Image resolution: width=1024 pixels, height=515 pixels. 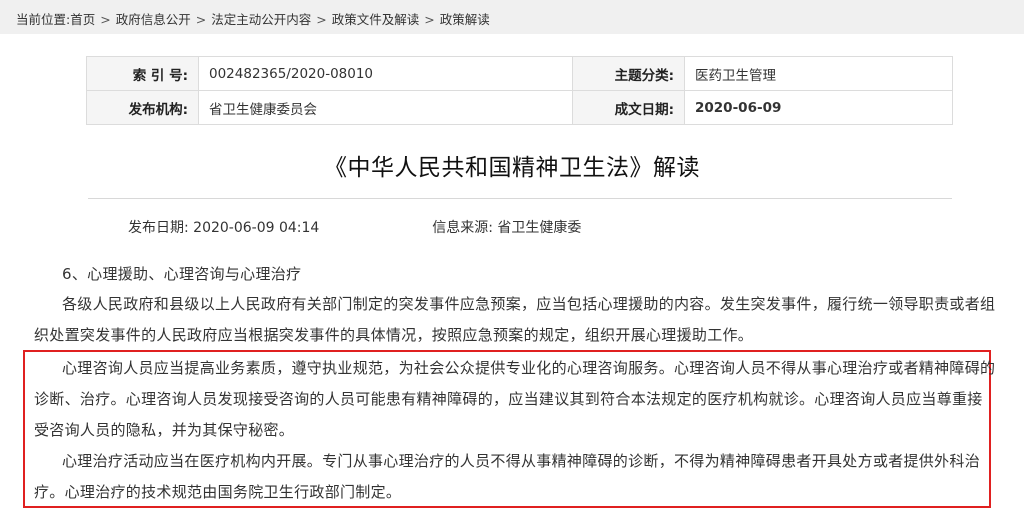 What do you see at coordinates (376, 19) in the screenshot?
I see `breadcrumb-item-policy-docs: 政策文件及解读` at bounding box center [376, 19].